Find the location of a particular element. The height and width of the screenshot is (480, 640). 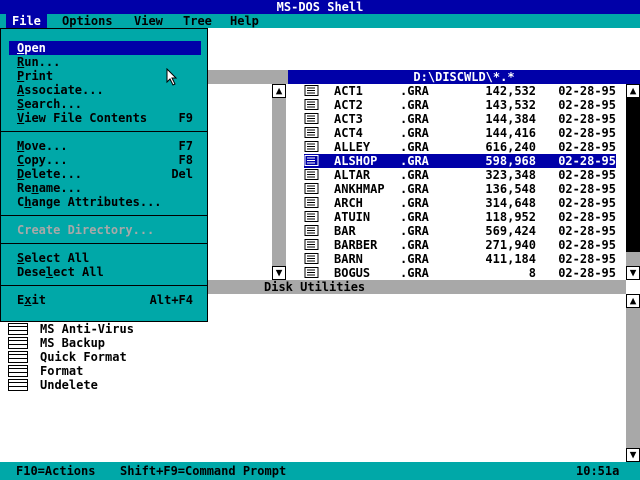

scroll-thumb is located at coordinates (633, 175).